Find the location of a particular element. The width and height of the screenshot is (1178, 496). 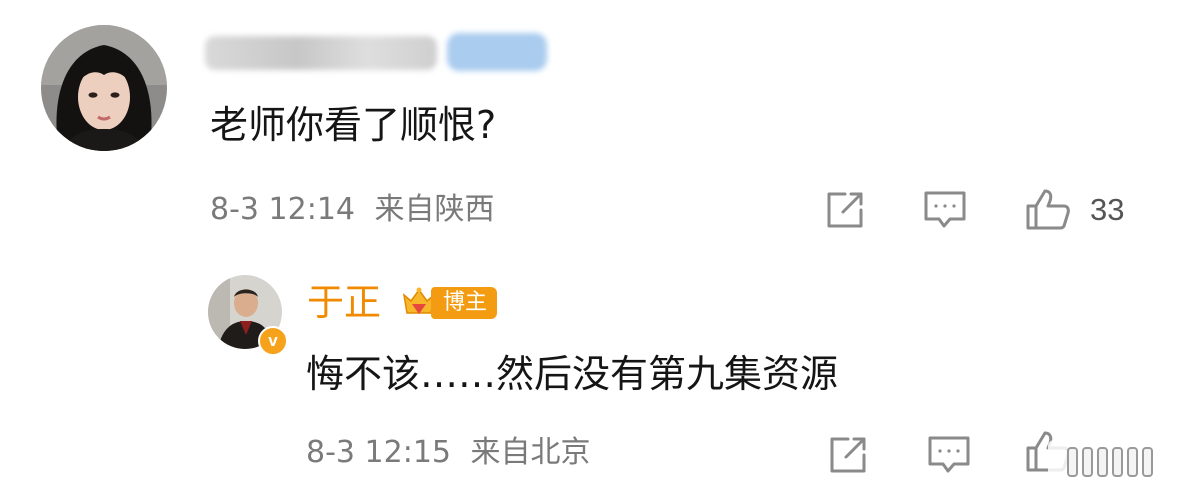

like-count: 33 is located at coordinates (1107, 209).